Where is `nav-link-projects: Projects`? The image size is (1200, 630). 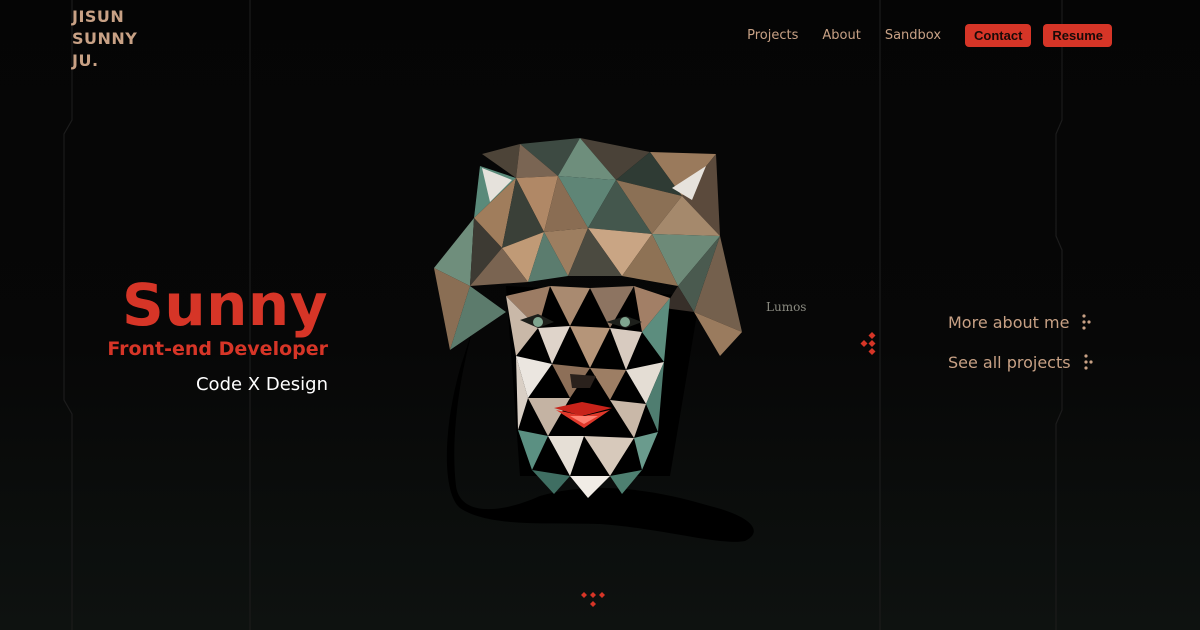 nav-link-projects: Projects is located at coordinates (772, 35).